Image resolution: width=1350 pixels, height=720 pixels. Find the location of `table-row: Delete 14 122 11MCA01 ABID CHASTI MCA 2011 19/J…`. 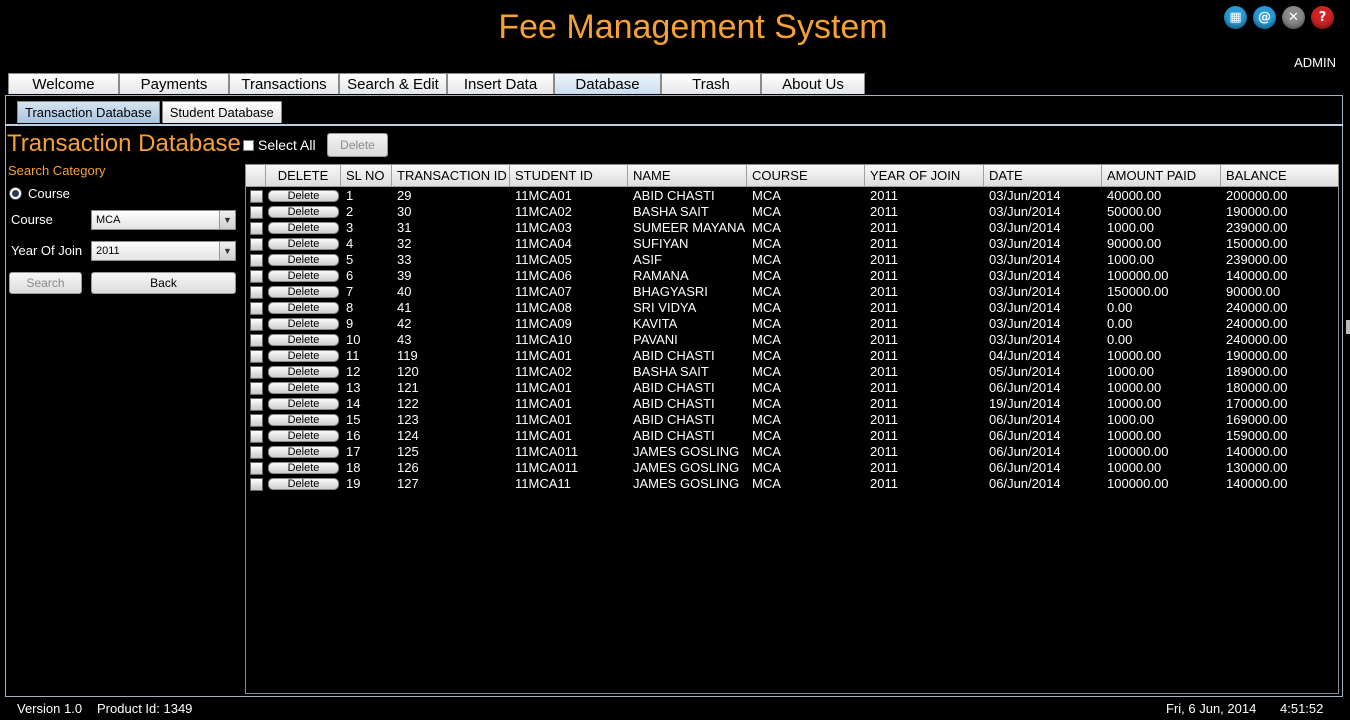

table-row: Delete 14 122 11MCA01 ABID CHASTI MCA 2011 19/J… is located at coordinates (792, 404).